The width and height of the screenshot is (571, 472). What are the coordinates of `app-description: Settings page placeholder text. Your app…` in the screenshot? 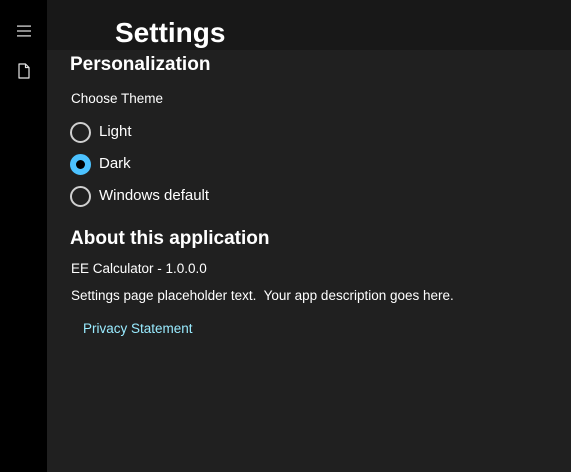 It's located at (262, 295).